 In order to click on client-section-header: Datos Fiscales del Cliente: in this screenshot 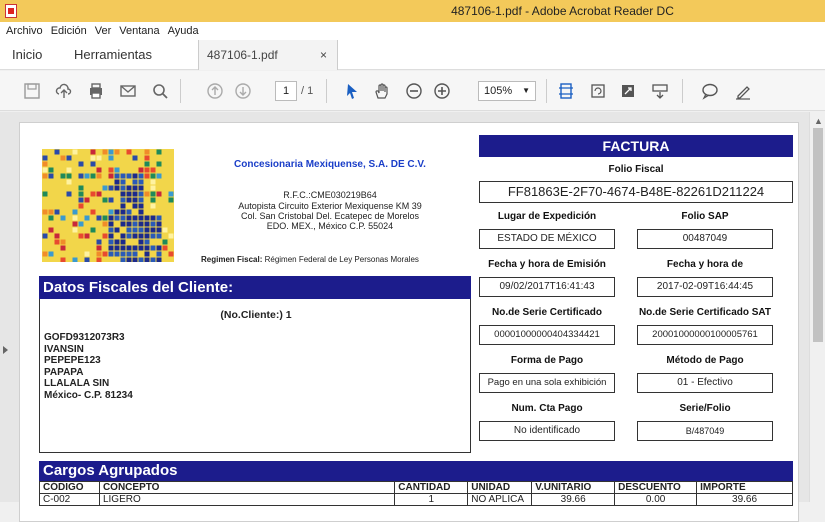, I will do `click(255, 287)`.